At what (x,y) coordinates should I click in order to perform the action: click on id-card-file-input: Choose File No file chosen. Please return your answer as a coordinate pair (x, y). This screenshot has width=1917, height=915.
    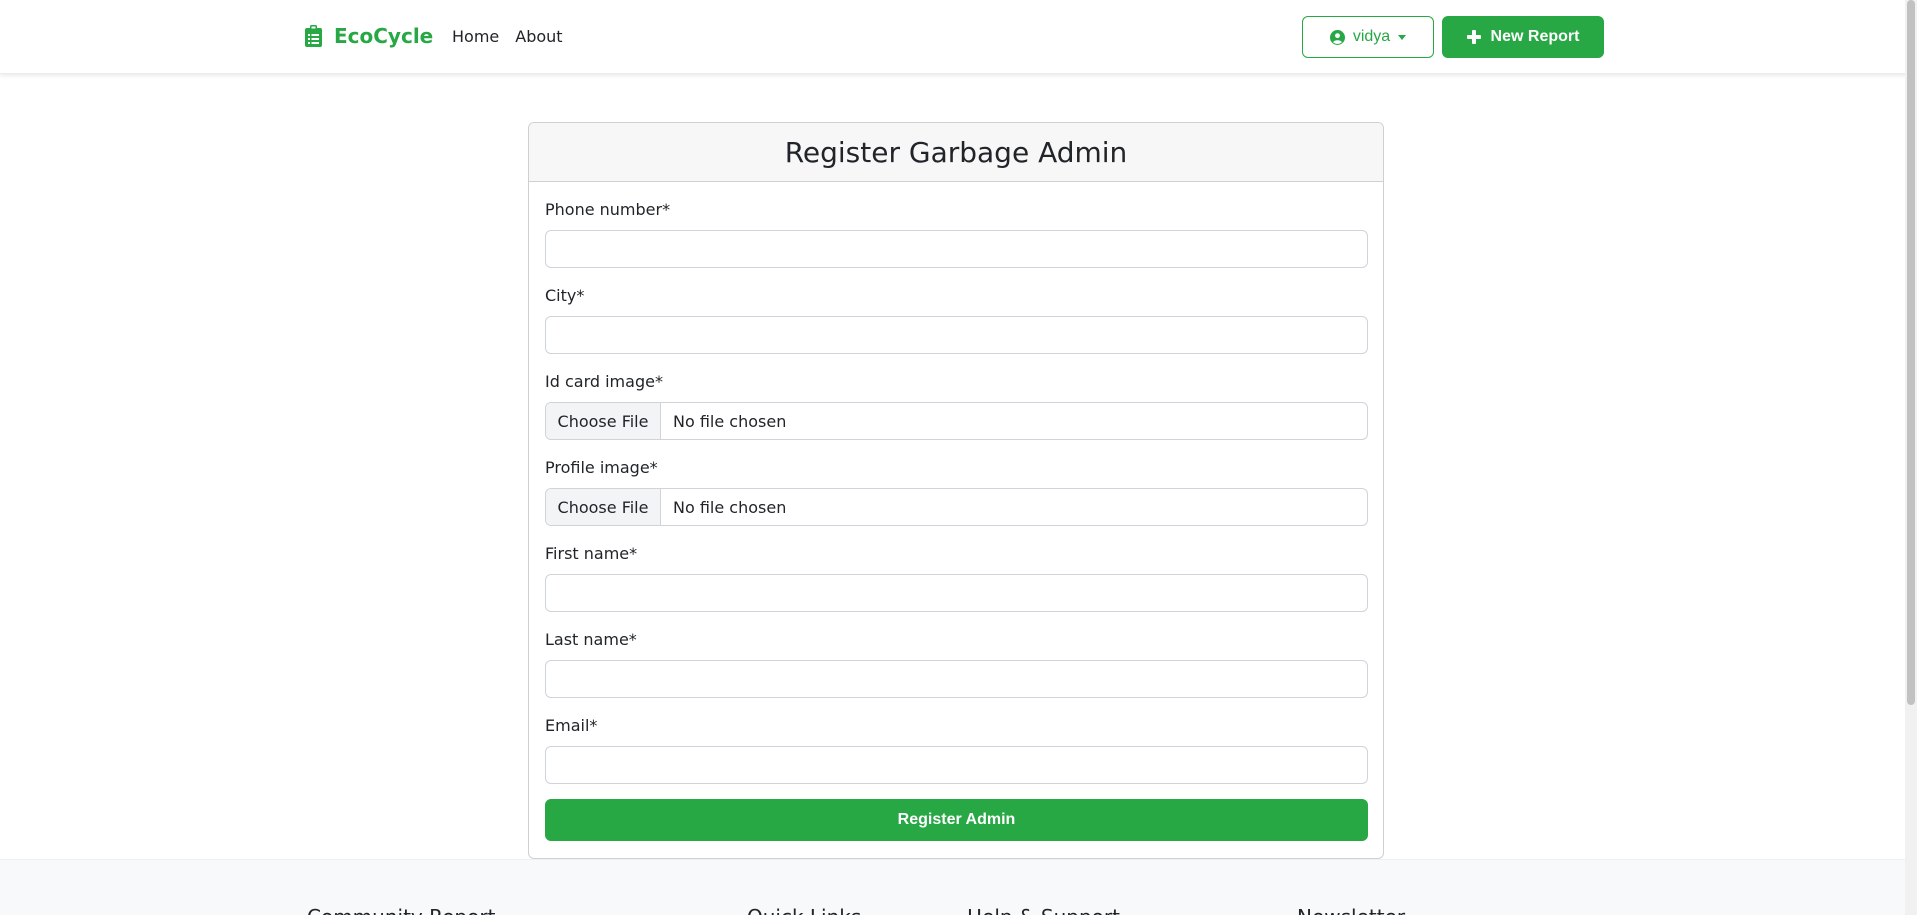
    Looking at the image, I should click on (956, 421).